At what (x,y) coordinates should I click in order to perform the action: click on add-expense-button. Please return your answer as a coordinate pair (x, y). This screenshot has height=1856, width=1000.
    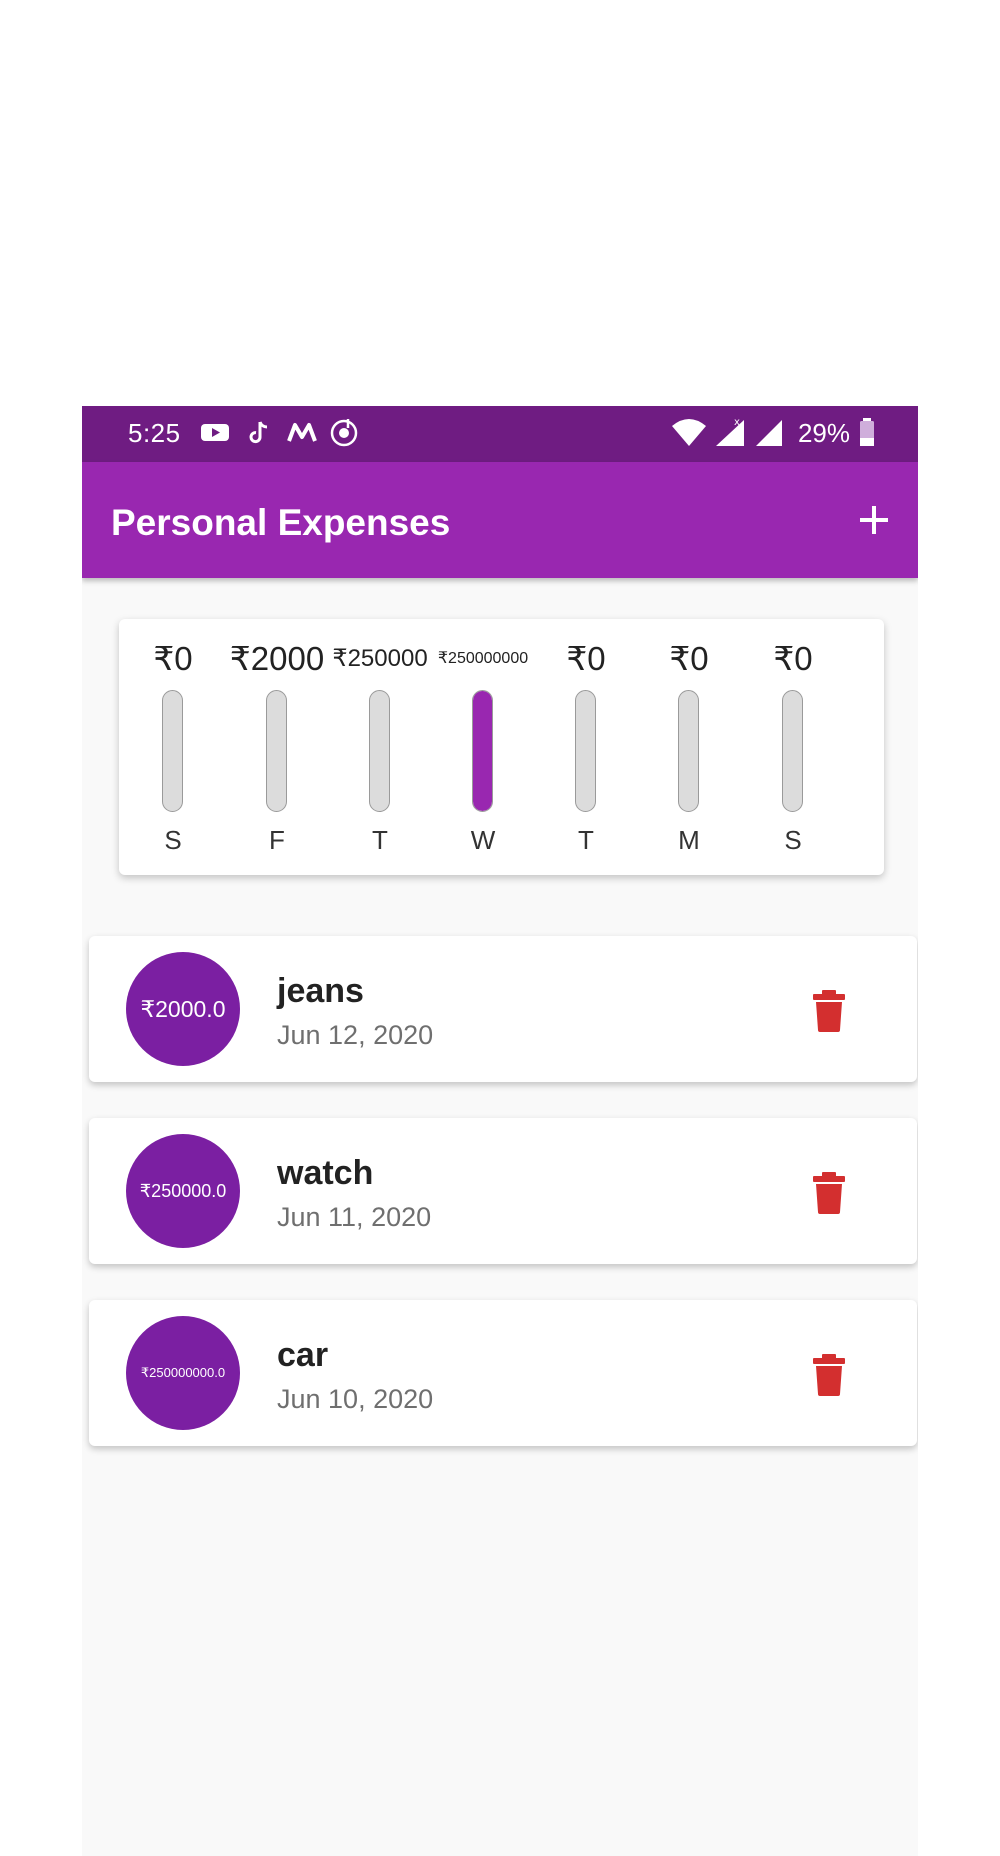
    Looking at the image, I should click on (874, 520).